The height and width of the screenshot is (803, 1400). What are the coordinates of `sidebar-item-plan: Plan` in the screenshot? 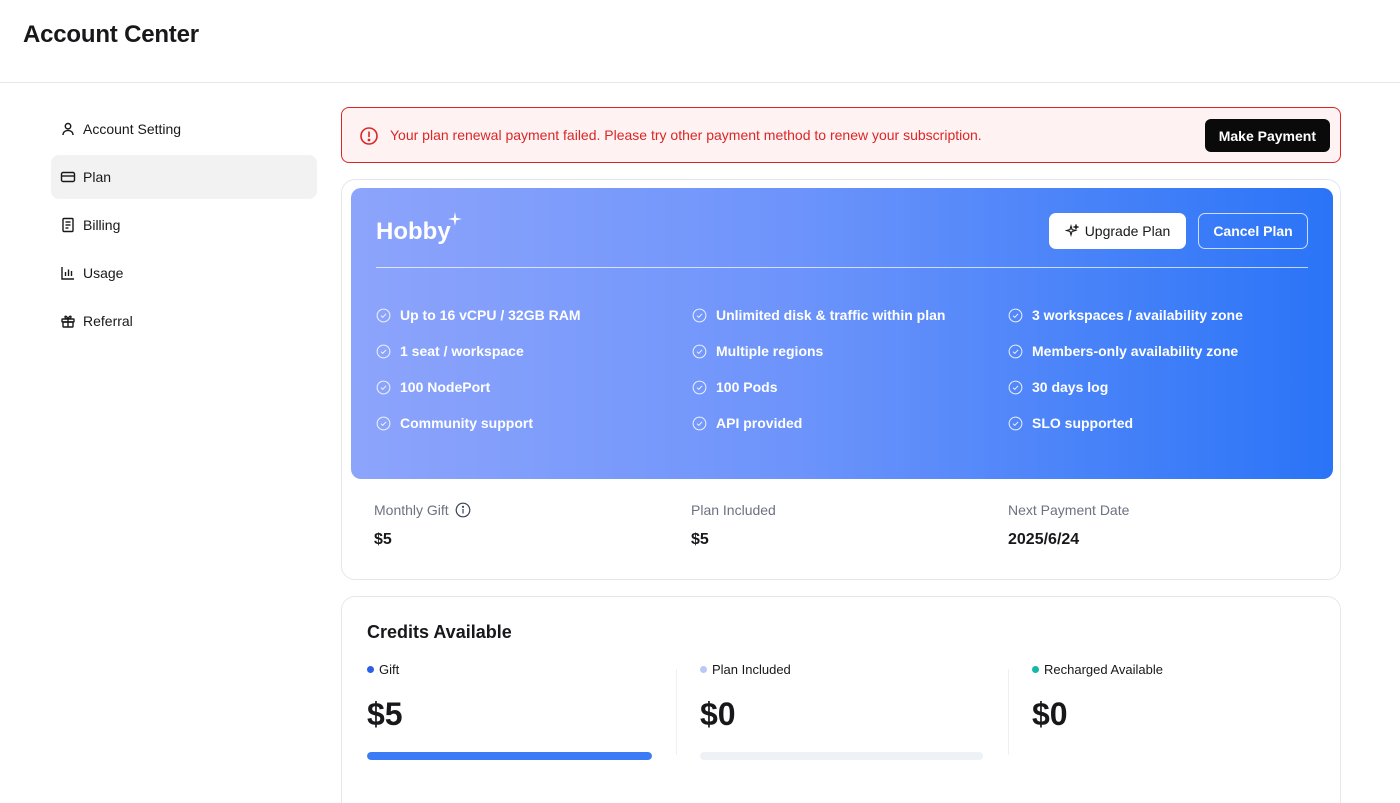 It's located at (184, 177).